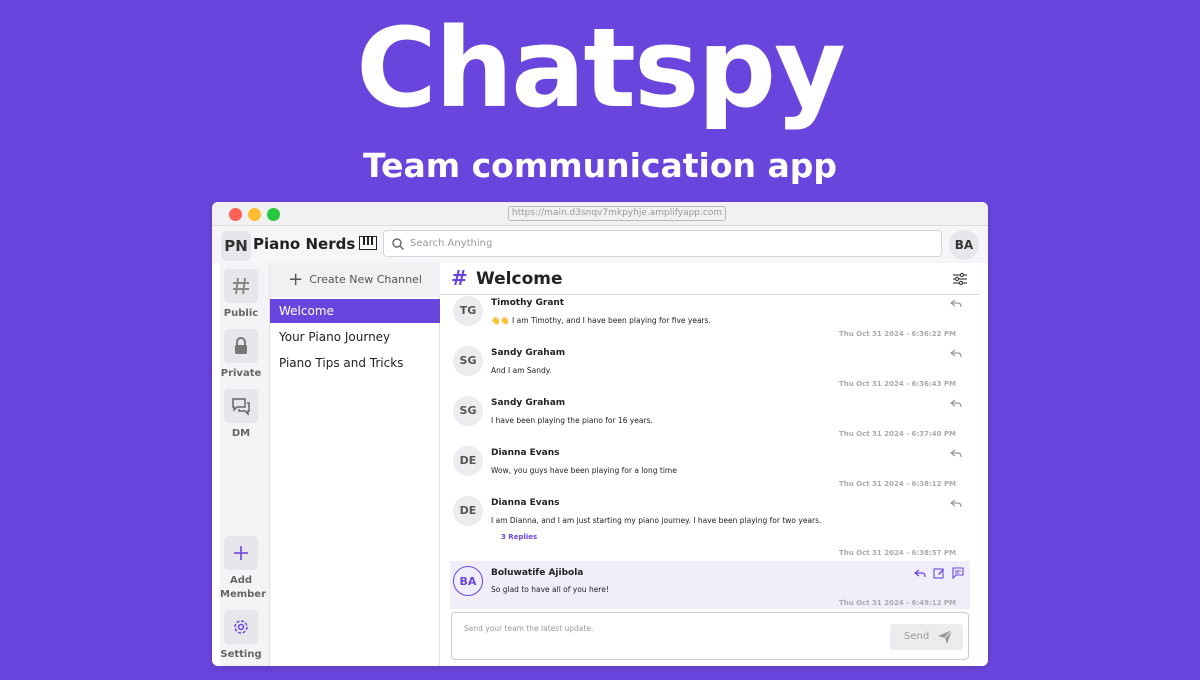 The image size is (1200, 680). I want to click on thread-reply-icon, so click(958, 573).